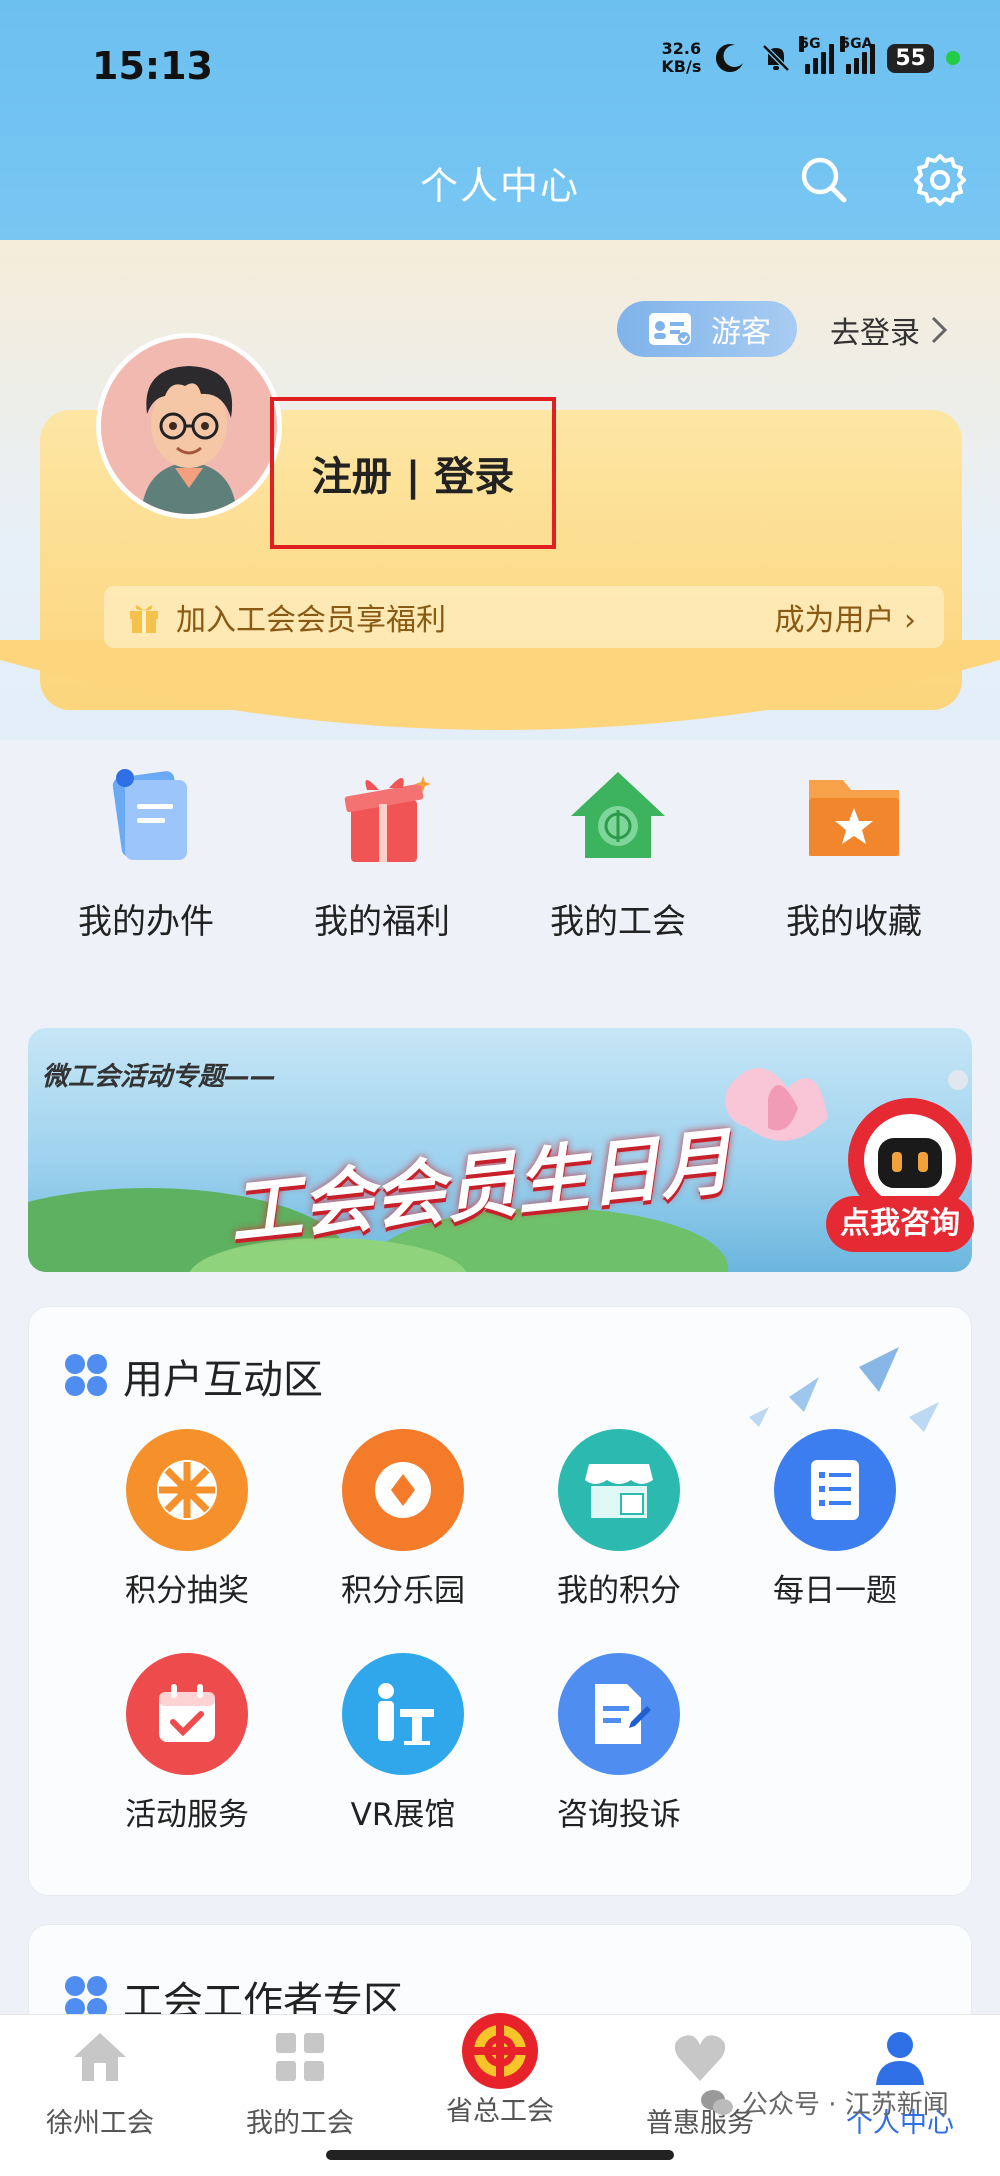  Describe the element at coordinates (854, 922) in the screenshot. I see `quick-label: 我的收藏` at that location.